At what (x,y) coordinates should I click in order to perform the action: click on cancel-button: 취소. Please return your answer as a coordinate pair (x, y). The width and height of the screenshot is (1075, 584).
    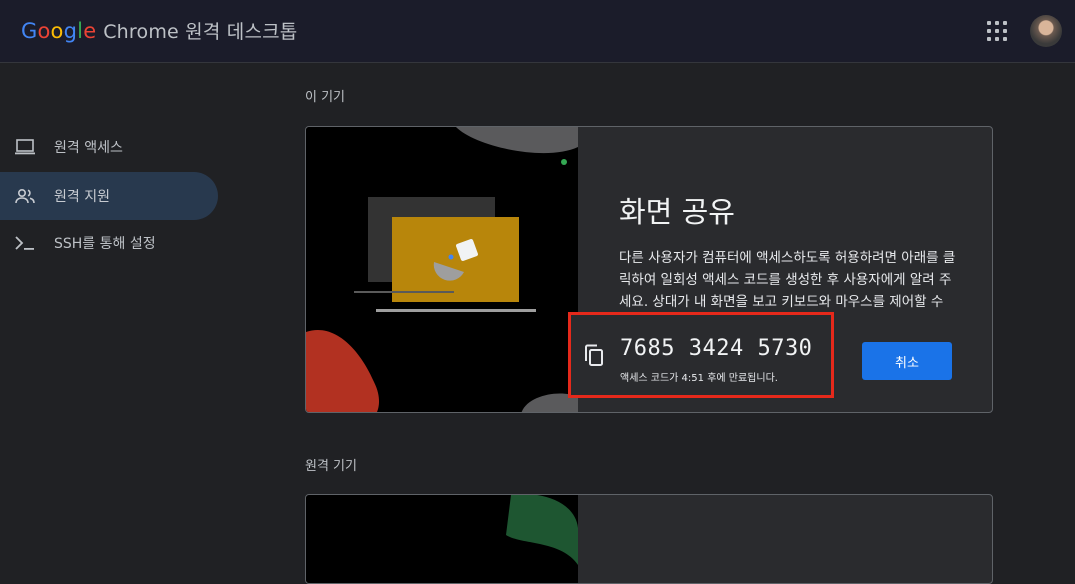
    Looking at the image, I should click on (907, 361).